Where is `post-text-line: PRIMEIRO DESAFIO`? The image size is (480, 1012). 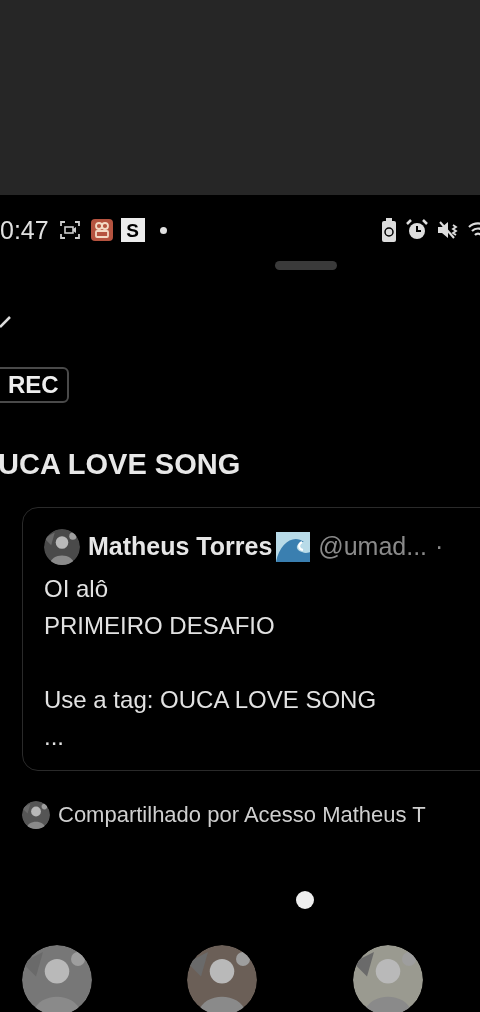
post-text-line: PRIMEIRO DESAFIO is located at coordinates (160, 625).